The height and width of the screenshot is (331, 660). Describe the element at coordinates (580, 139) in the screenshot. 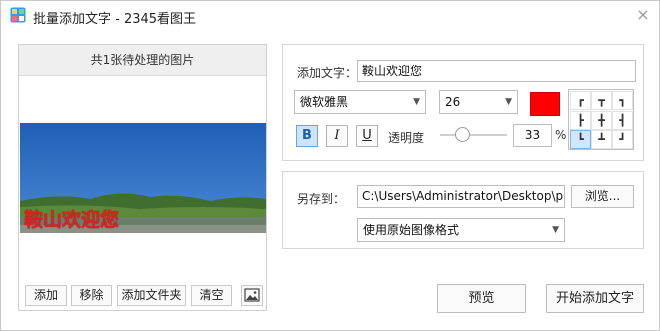

I see `position-bottom-left-button: ┗` at that location.